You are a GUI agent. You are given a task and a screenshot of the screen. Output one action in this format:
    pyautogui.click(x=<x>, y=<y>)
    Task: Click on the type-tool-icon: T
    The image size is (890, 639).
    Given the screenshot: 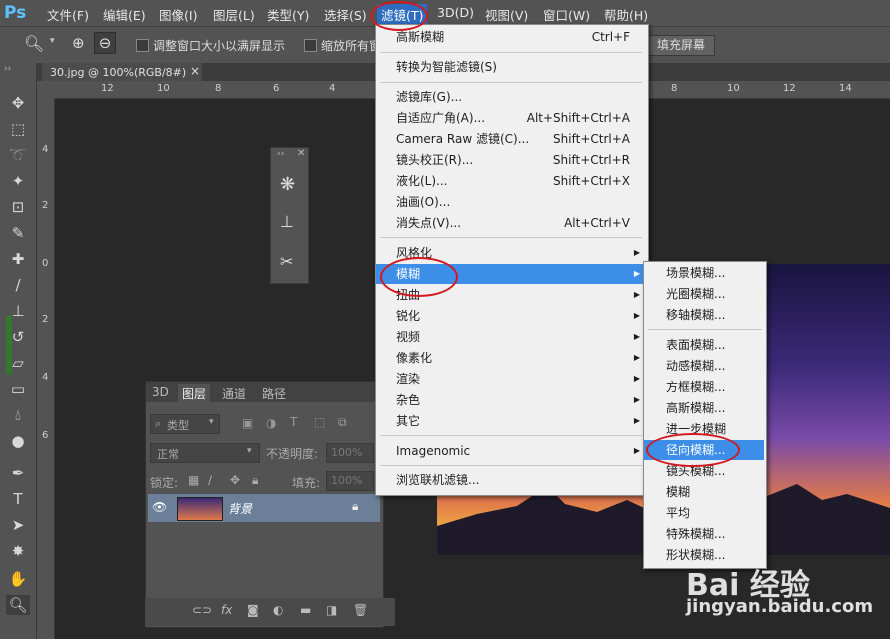 What is the action you would take?
    pyautogui.click(x=18, y=499)
    